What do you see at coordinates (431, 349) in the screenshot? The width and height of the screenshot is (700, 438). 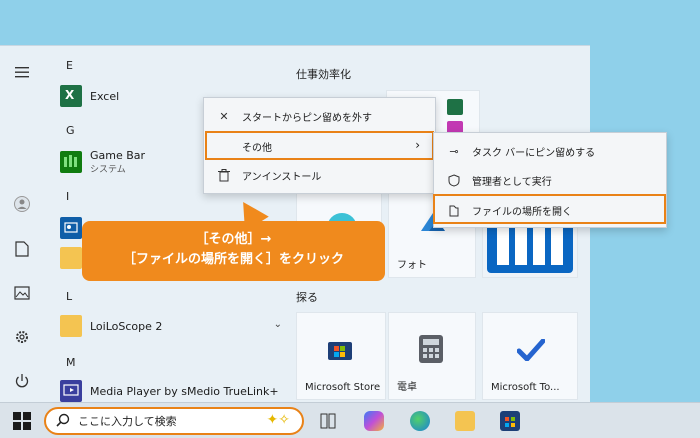 I see `calculator-icon` at bounding box center [431, 349].